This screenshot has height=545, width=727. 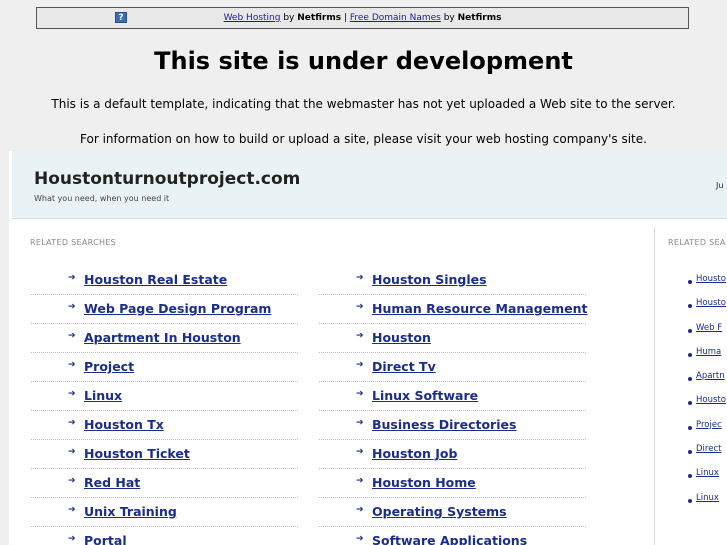 What do you see at coordinates (429, 279) in the screenshot?
I see `related-search-link: Houston Singles` at bounding box center [429, 279].